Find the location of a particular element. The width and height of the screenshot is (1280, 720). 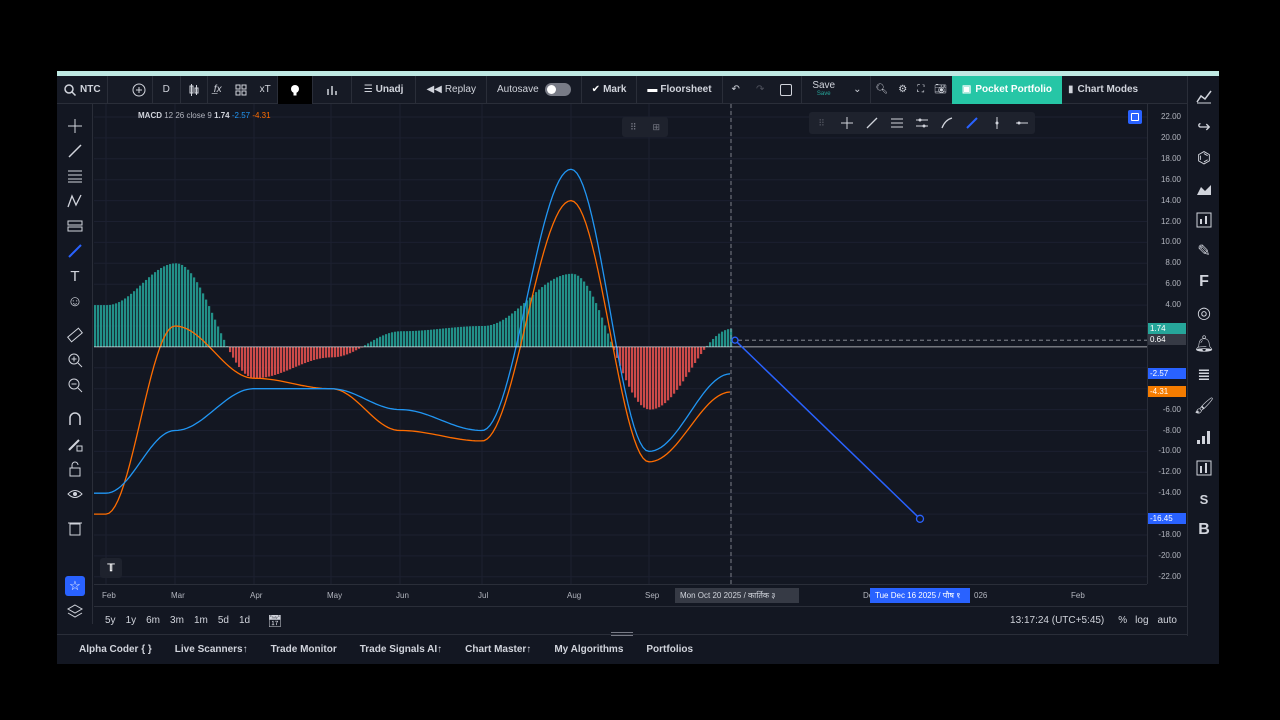

footer-tab-0: Alpha Coder { } is located at coordinates (115, 649).